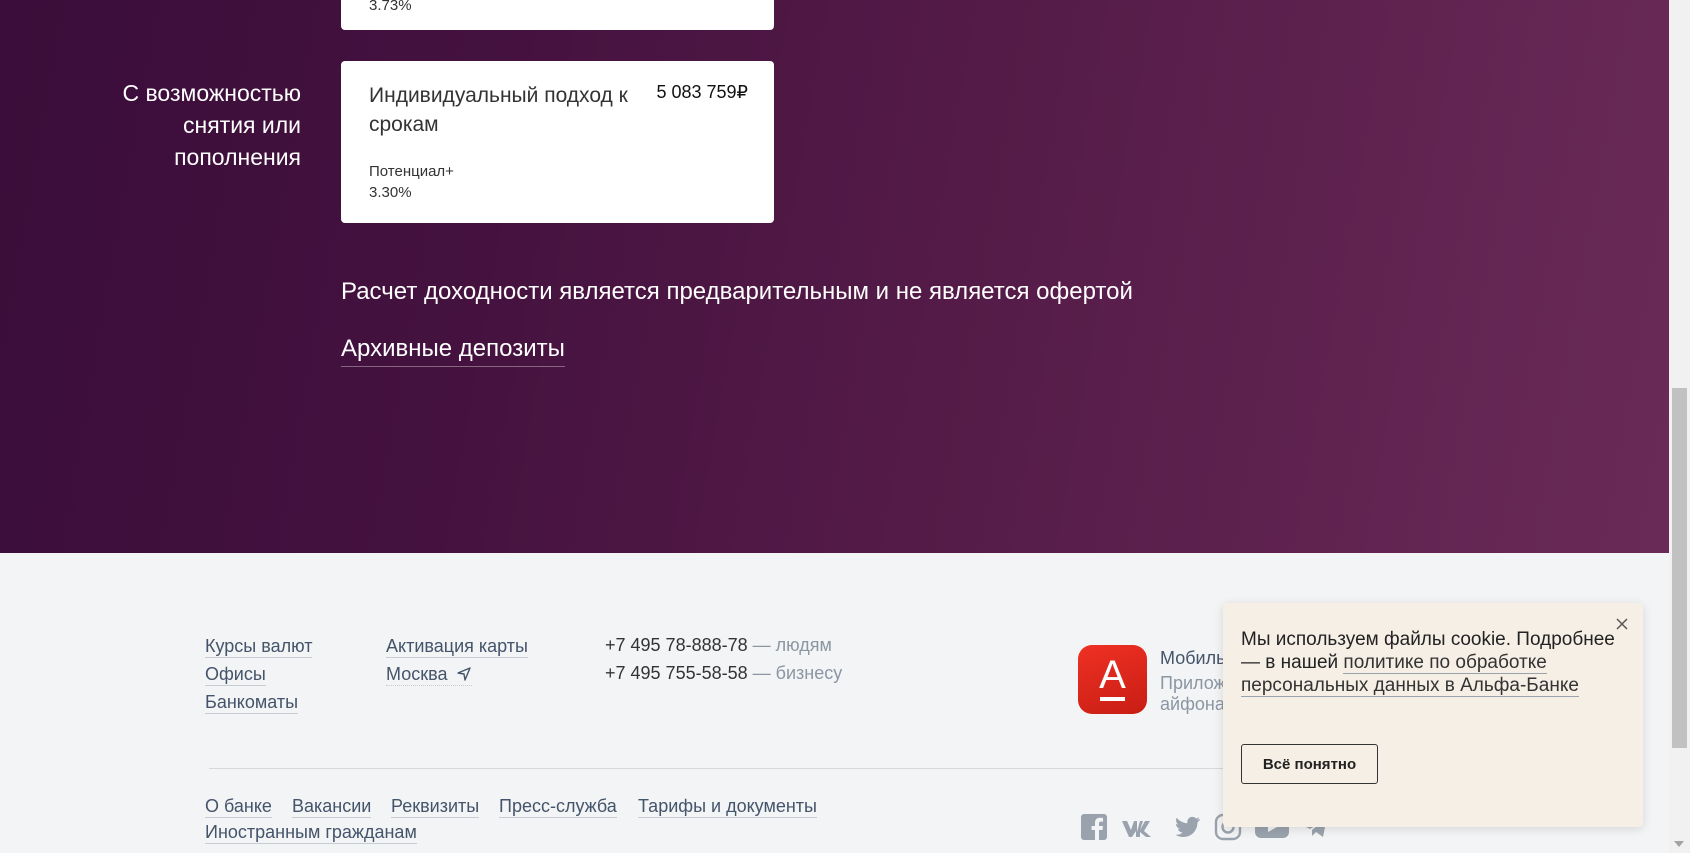 The height and width of the screenshot is (853, 1690). Describe the element at coordinates (411, 171) in the screenshot. I see `deposit-product: Потенциал+` at that location.